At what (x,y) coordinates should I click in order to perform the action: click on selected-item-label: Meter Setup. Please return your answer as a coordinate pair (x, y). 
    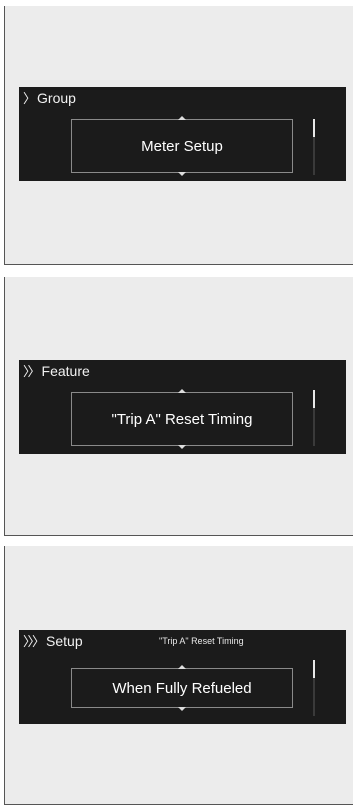
    Looking at the image, I should click on (182, 146).